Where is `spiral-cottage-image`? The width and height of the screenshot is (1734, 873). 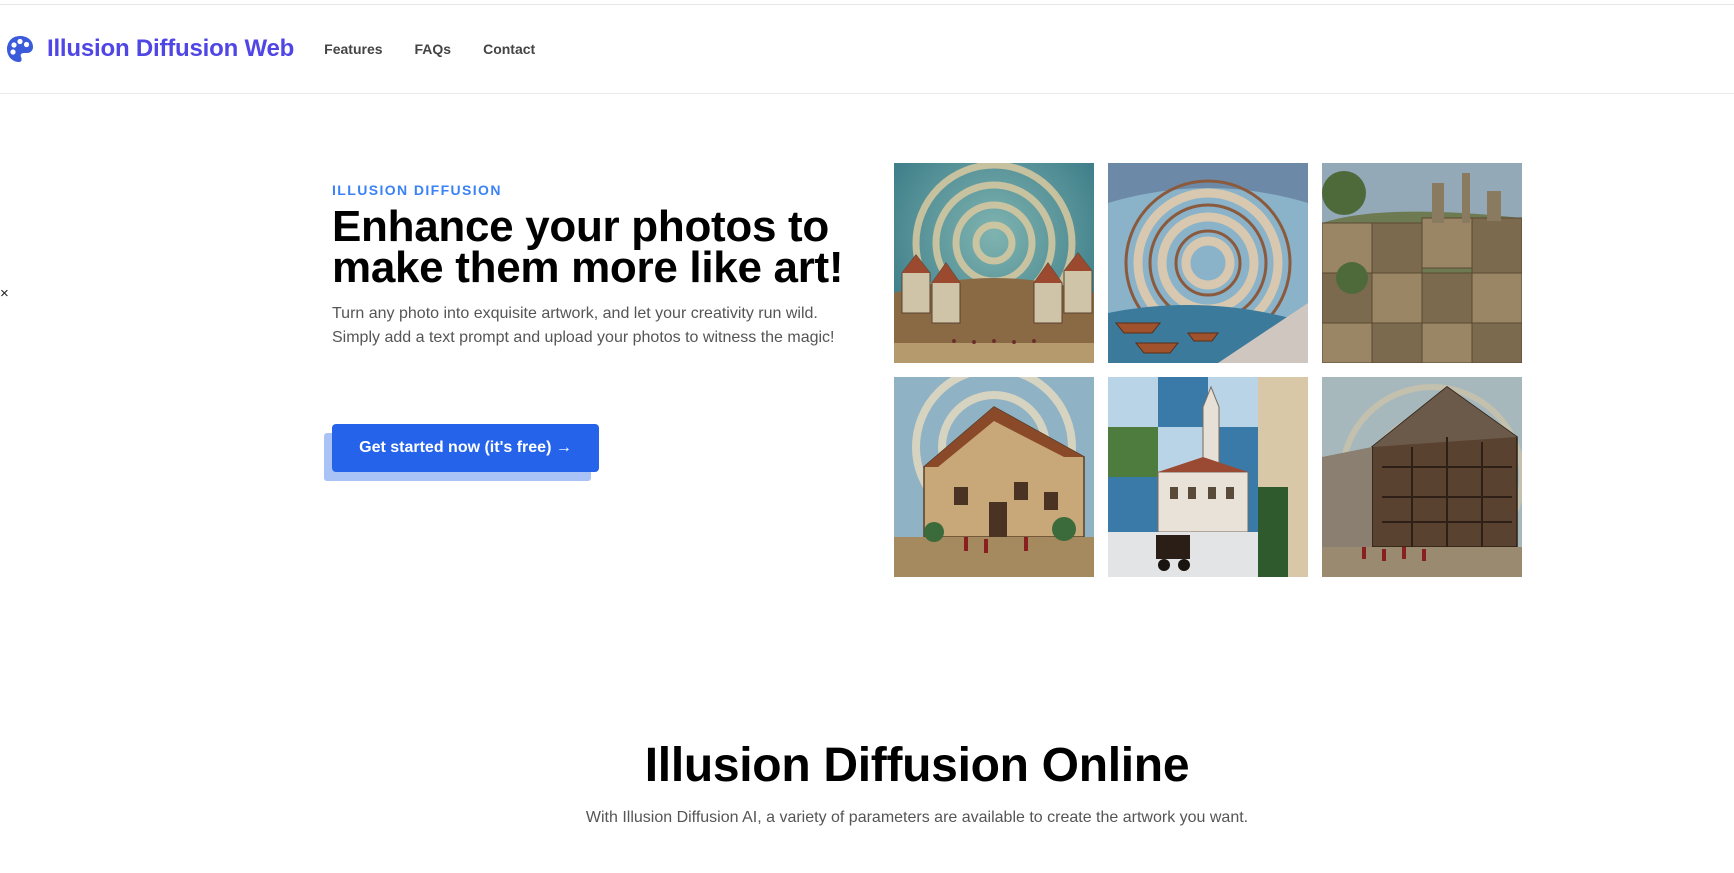
spiral-cottage-image is located at coordinates (994, 477).